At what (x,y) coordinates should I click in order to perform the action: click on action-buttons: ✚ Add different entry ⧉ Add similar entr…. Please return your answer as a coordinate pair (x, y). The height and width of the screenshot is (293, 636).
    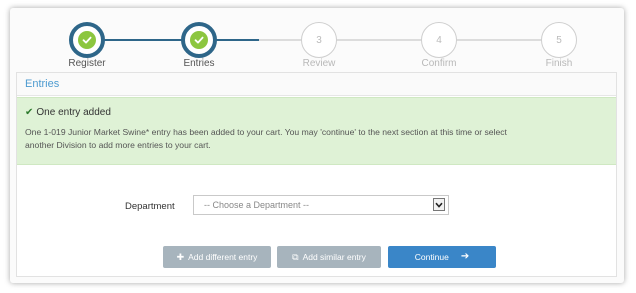
    Looking at the image, I should click on (316, 258).